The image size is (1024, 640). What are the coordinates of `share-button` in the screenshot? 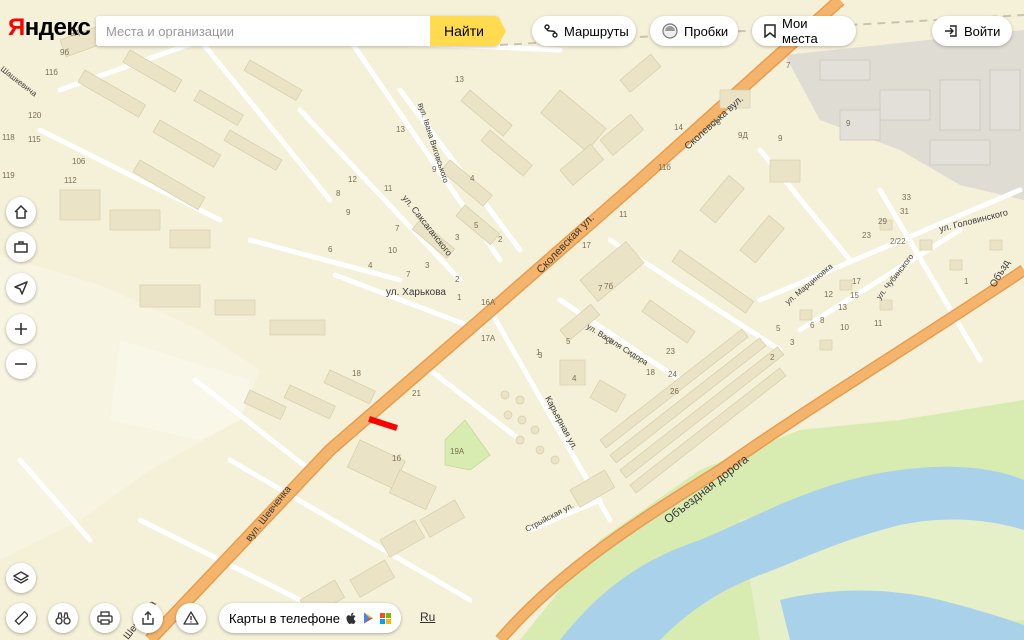 It's located at (148, 618).